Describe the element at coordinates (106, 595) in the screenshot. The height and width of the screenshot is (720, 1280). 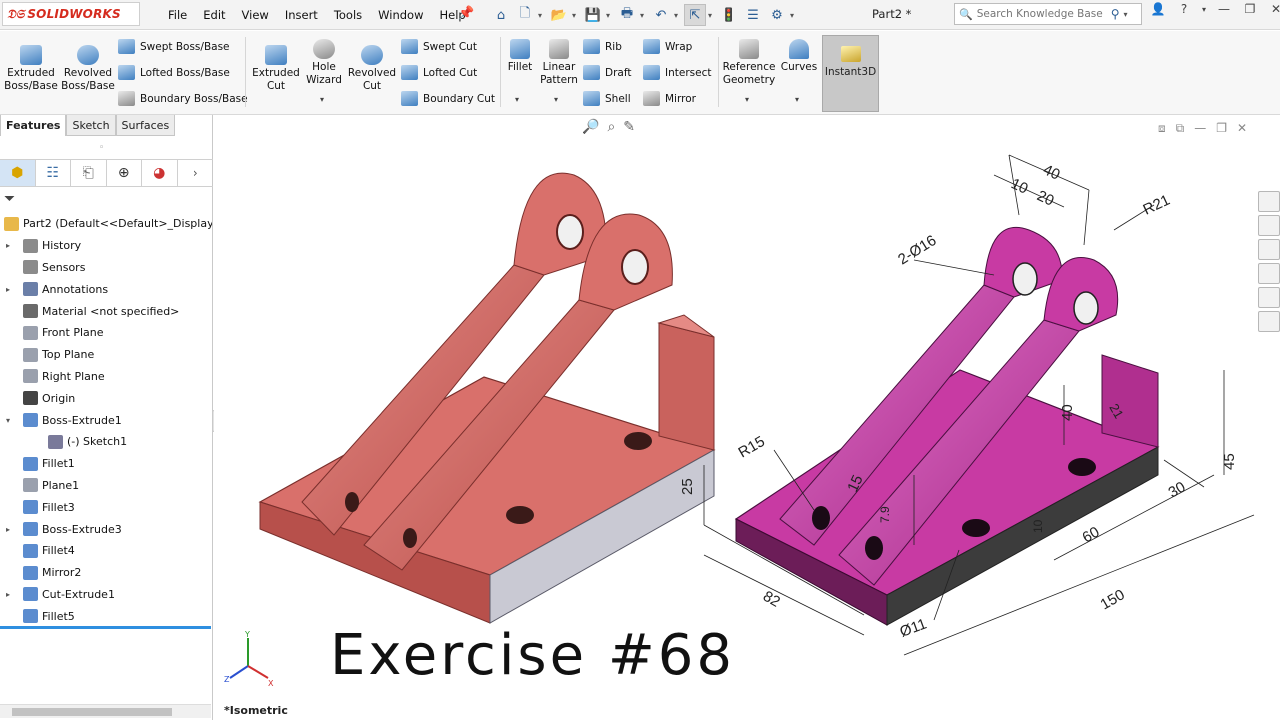
I see `tree-item: ▸ Cut-Extrude1` at that location.